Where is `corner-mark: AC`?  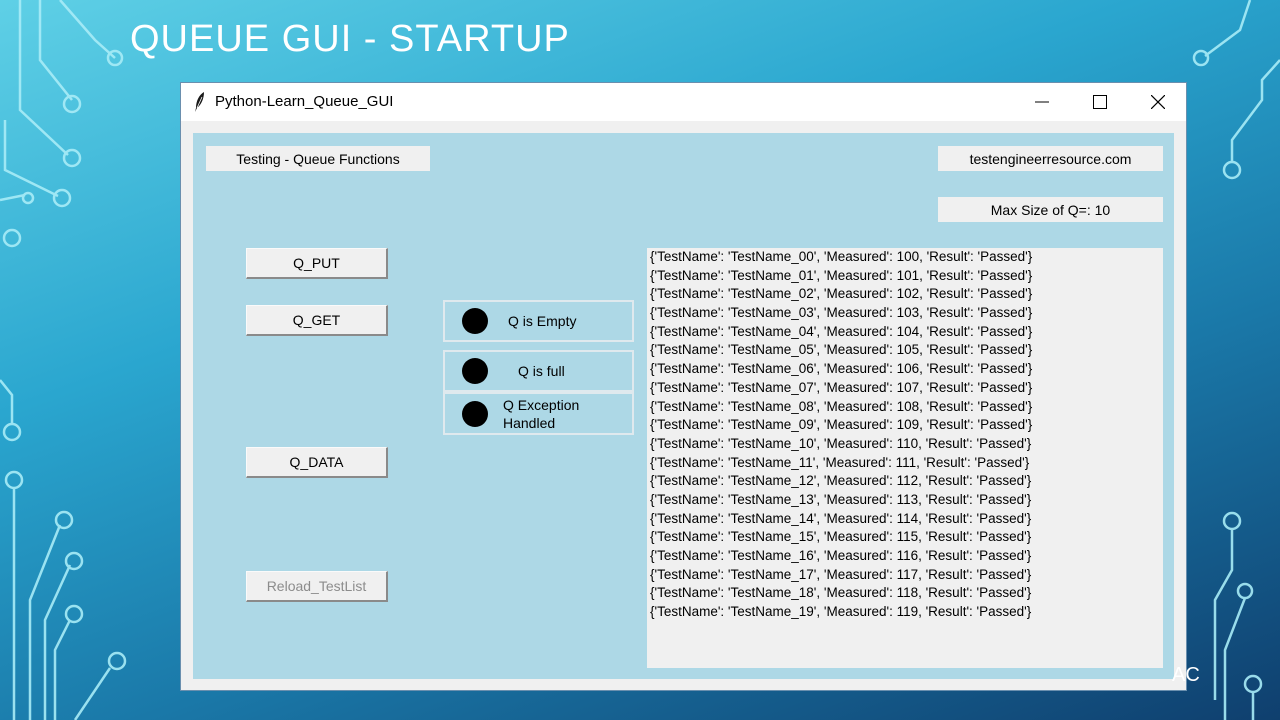 corner-mark: AC is located at coordinates (1186, 675).